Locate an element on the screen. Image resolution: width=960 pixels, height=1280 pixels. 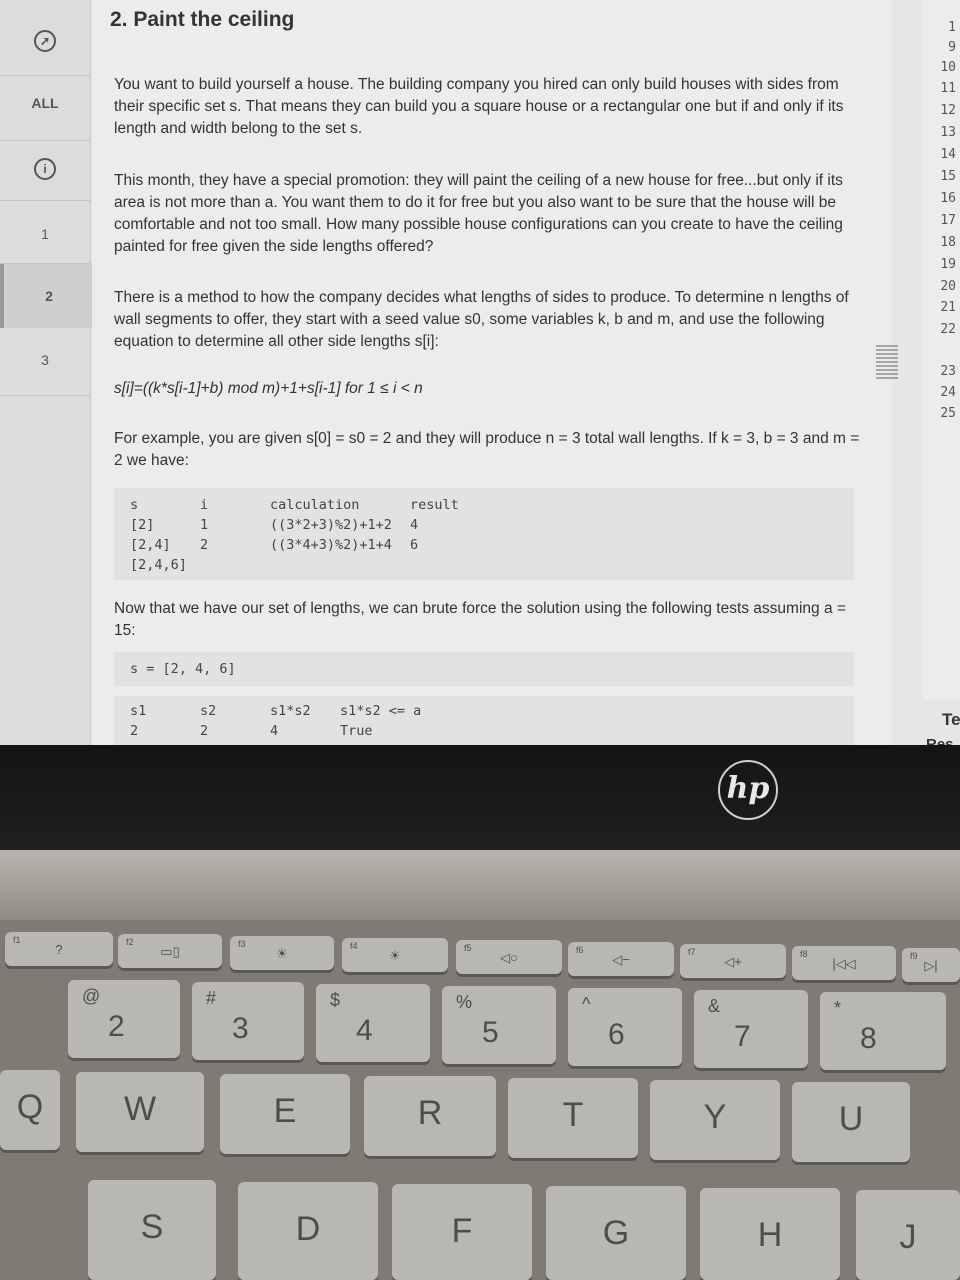
sidebar-item-3: 3 is located at coordinates (45, 360).